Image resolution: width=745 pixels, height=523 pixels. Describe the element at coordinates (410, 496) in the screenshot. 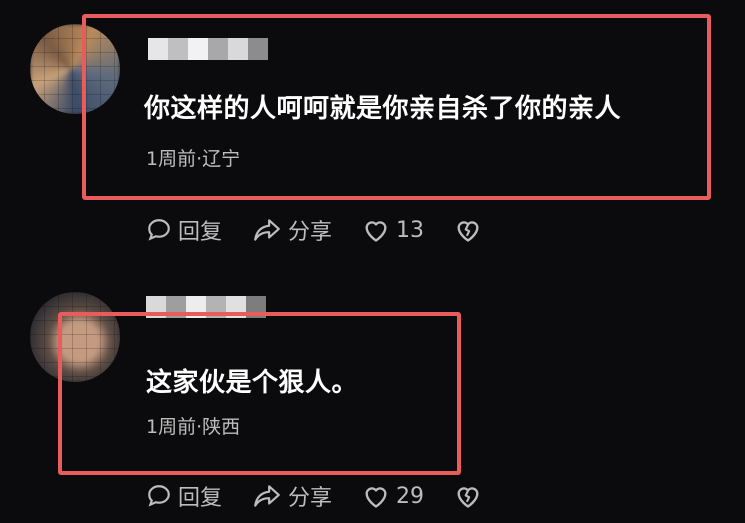

I see `like-count: 29` at that location.